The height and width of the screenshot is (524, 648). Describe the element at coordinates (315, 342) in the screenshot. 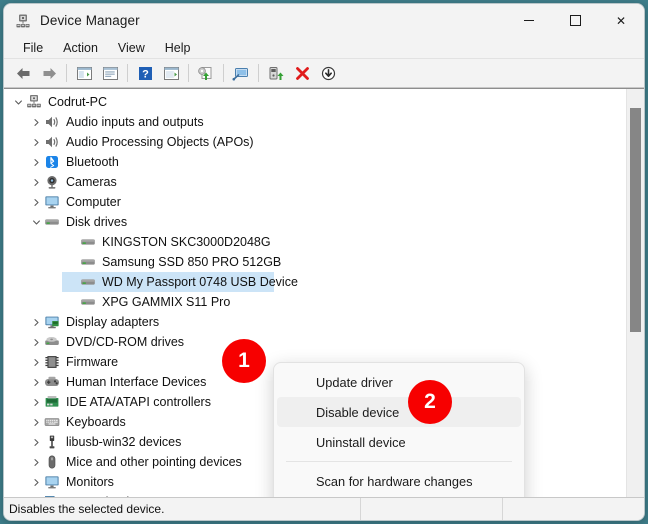

I see `tree-item-dvd-cd-rom-drives: DVD/CD-ROM drives` at that location.